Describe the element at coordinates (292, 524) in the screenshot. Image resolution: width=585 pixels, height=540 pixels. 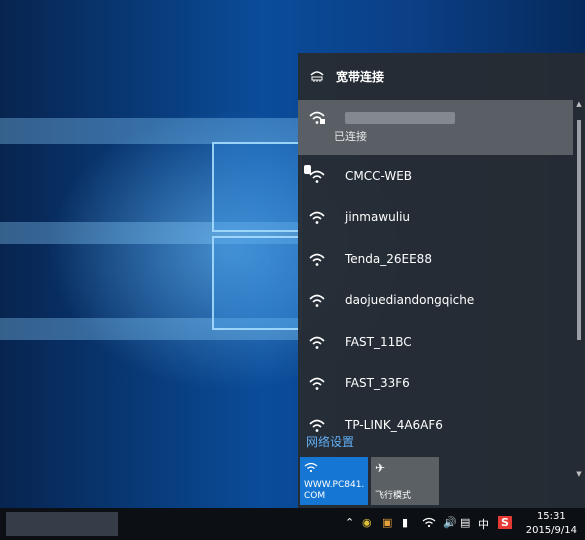
I see `taskbar: ⌃ ◉ ▣ ▮ 🔊 ▤ 中 S 15:31 2015/9/14` at that location.